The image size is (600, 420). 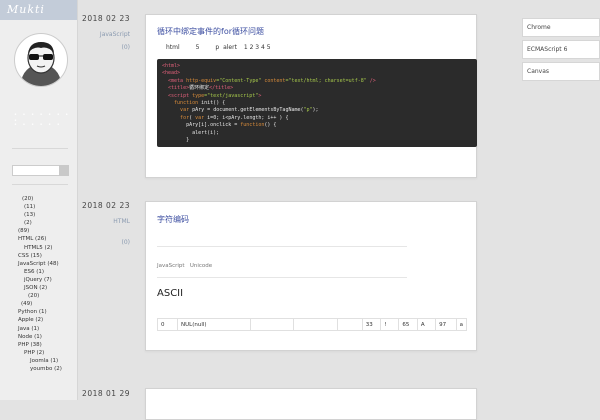 What do you see at coordinates (38, 207) in the screenshot?
I see `sidebar-tag: (11)` at bounding box center [38, 207].